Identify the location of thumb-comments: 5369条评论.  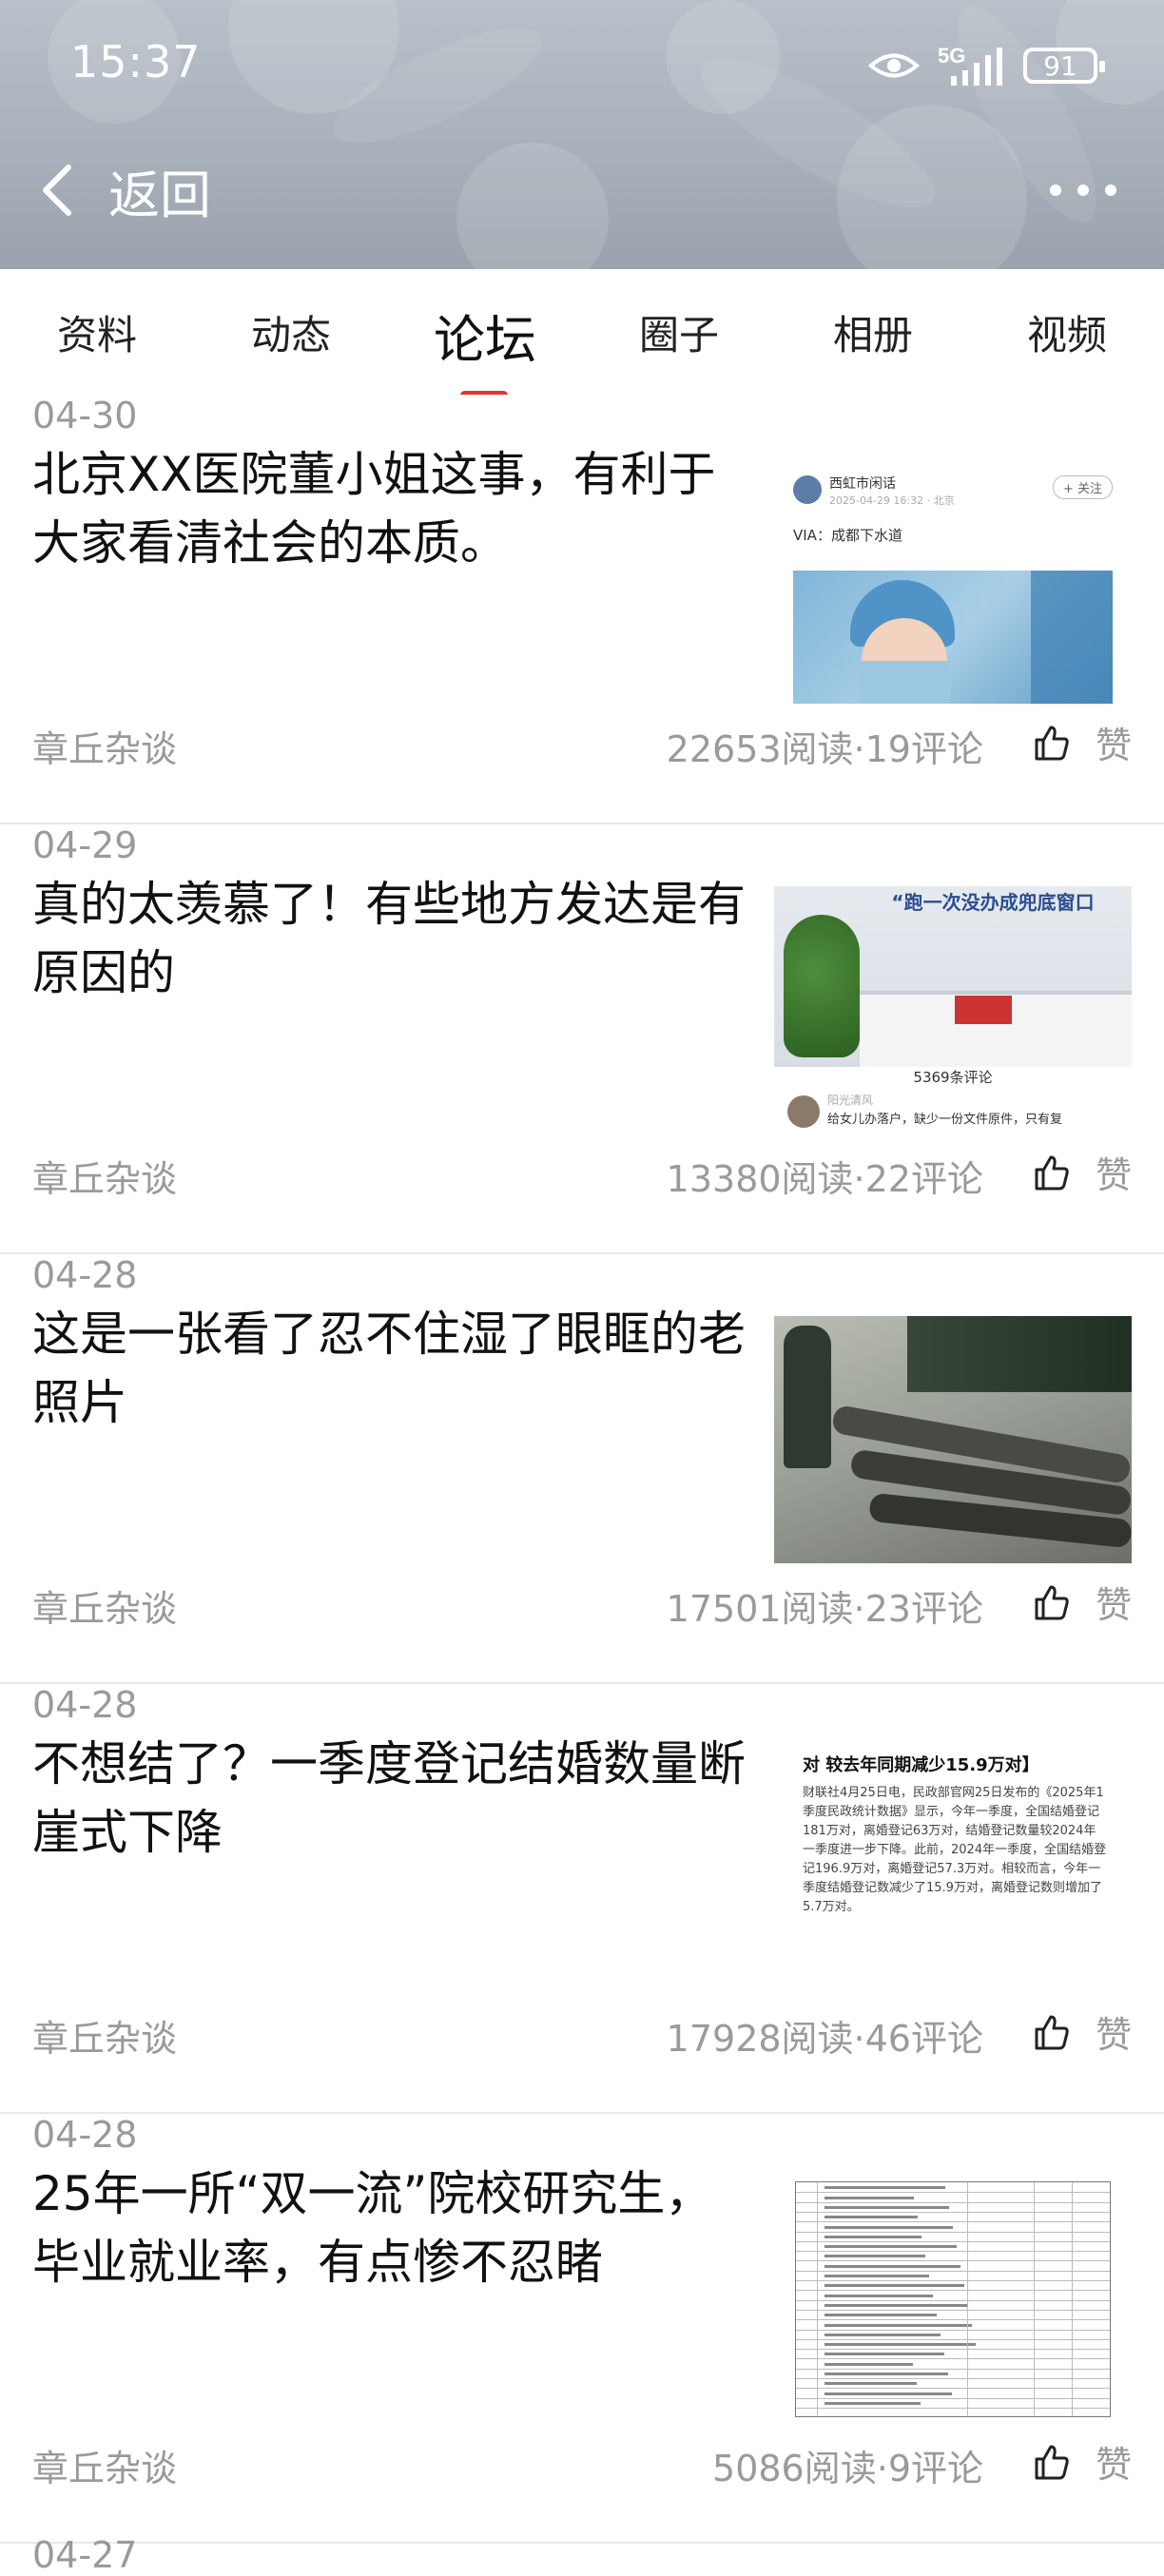
(953, 1079).